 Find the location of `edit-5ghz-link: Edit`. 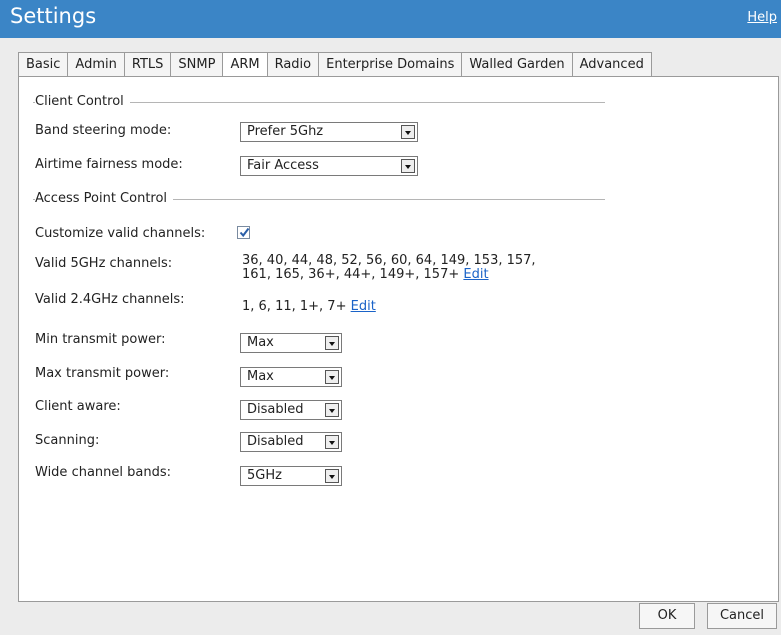

edit-5ghz-link: Edit is located at coordinates (475, 274).